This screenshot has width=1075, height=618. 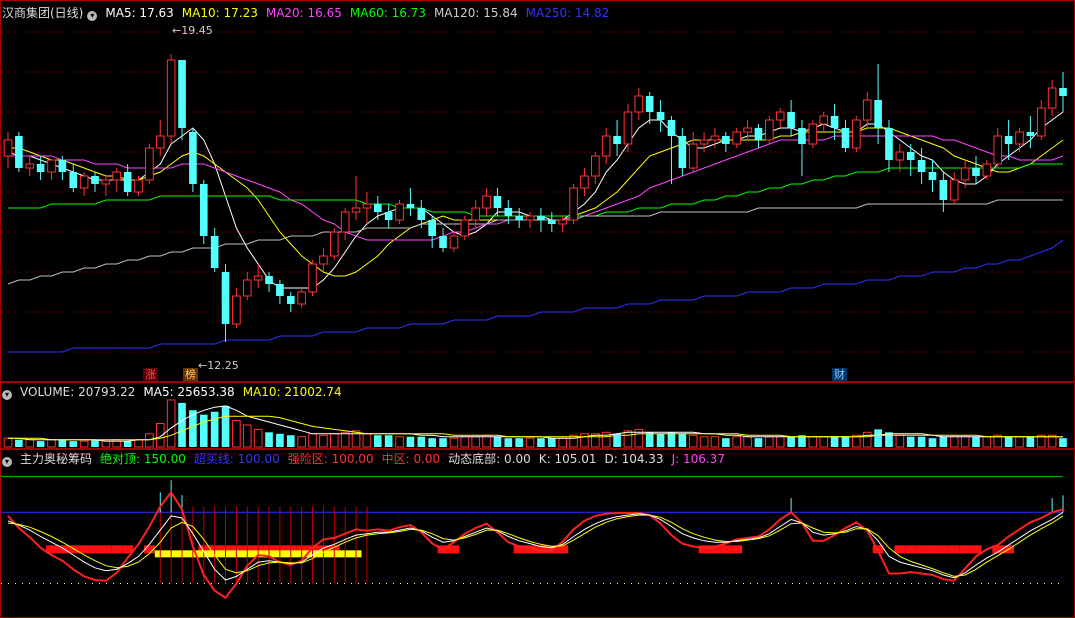 I want to click on legend-mid: 中区: 0.00, so click(x=411, y=459).